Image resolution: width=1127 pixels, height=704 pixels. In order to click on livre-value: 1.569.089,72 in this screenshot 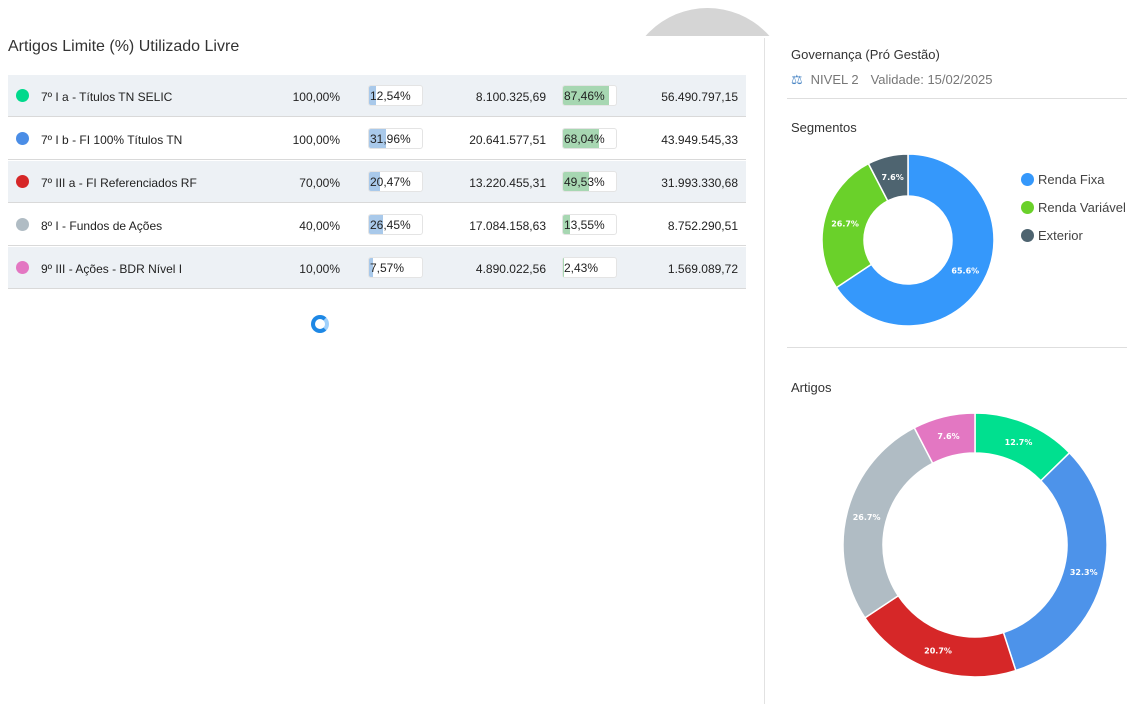, I will do `click(702, 269)`.